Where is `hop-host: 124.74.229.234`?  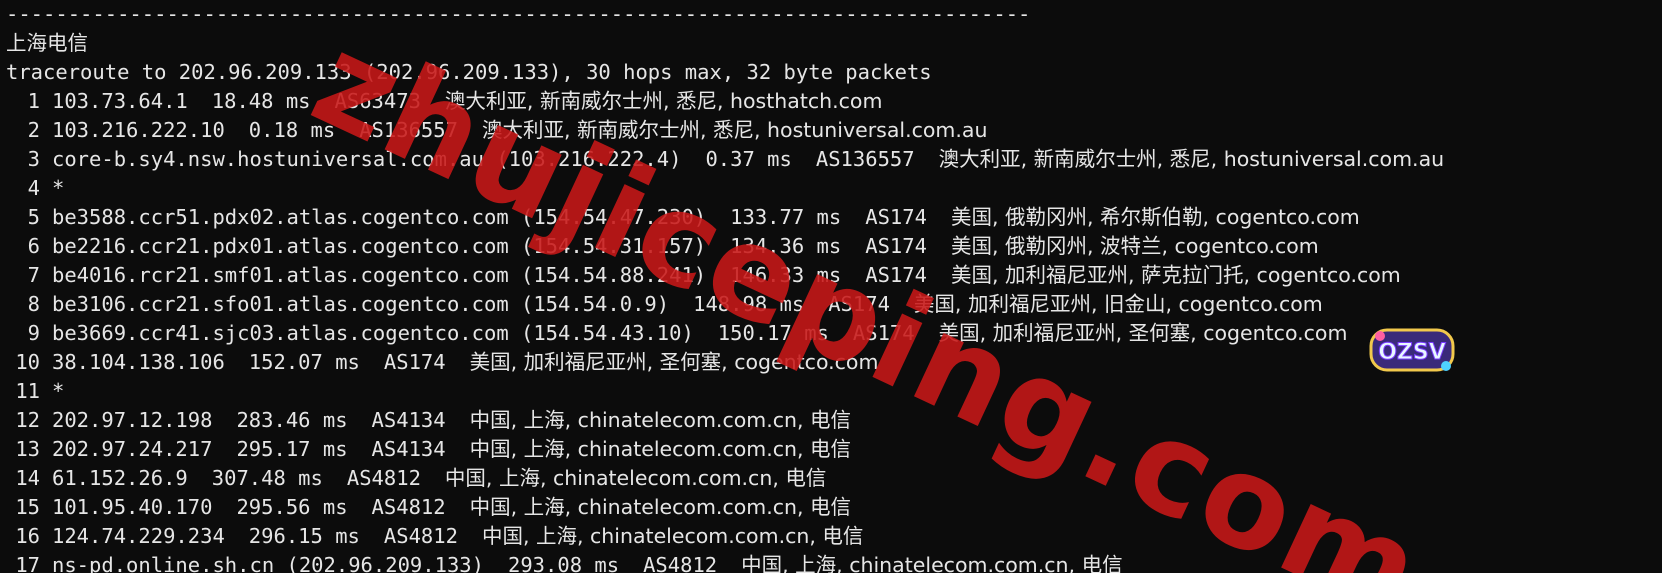 hop-host: 124.74.229.234 is located at coordinates (138, 536).